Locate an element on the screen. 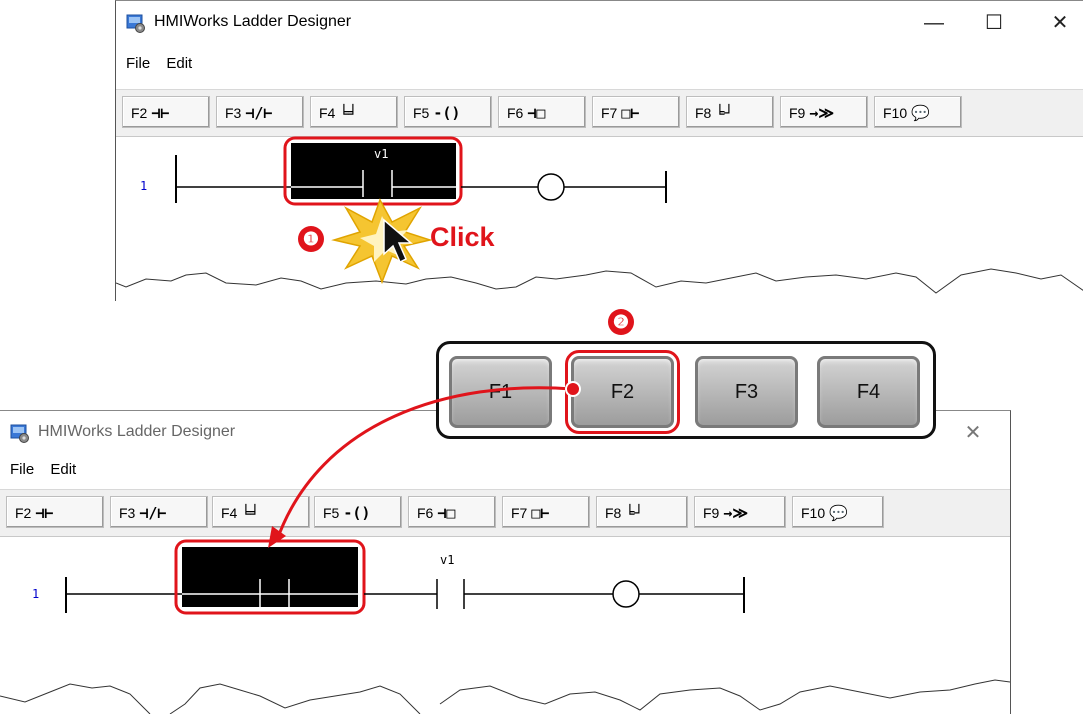  step-1-badge: ❶ is located at coordinates (311, 239).